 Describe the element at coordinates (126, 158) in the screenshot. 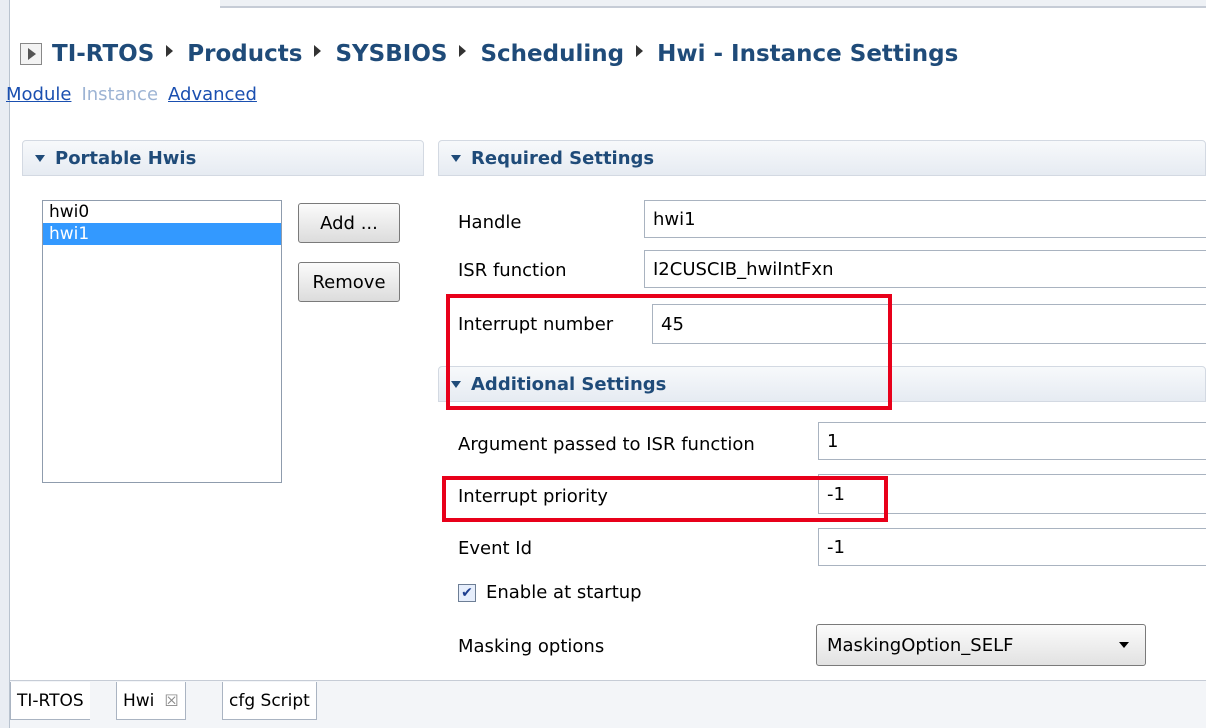

I see `section-title: Portable Hwis` at that location.